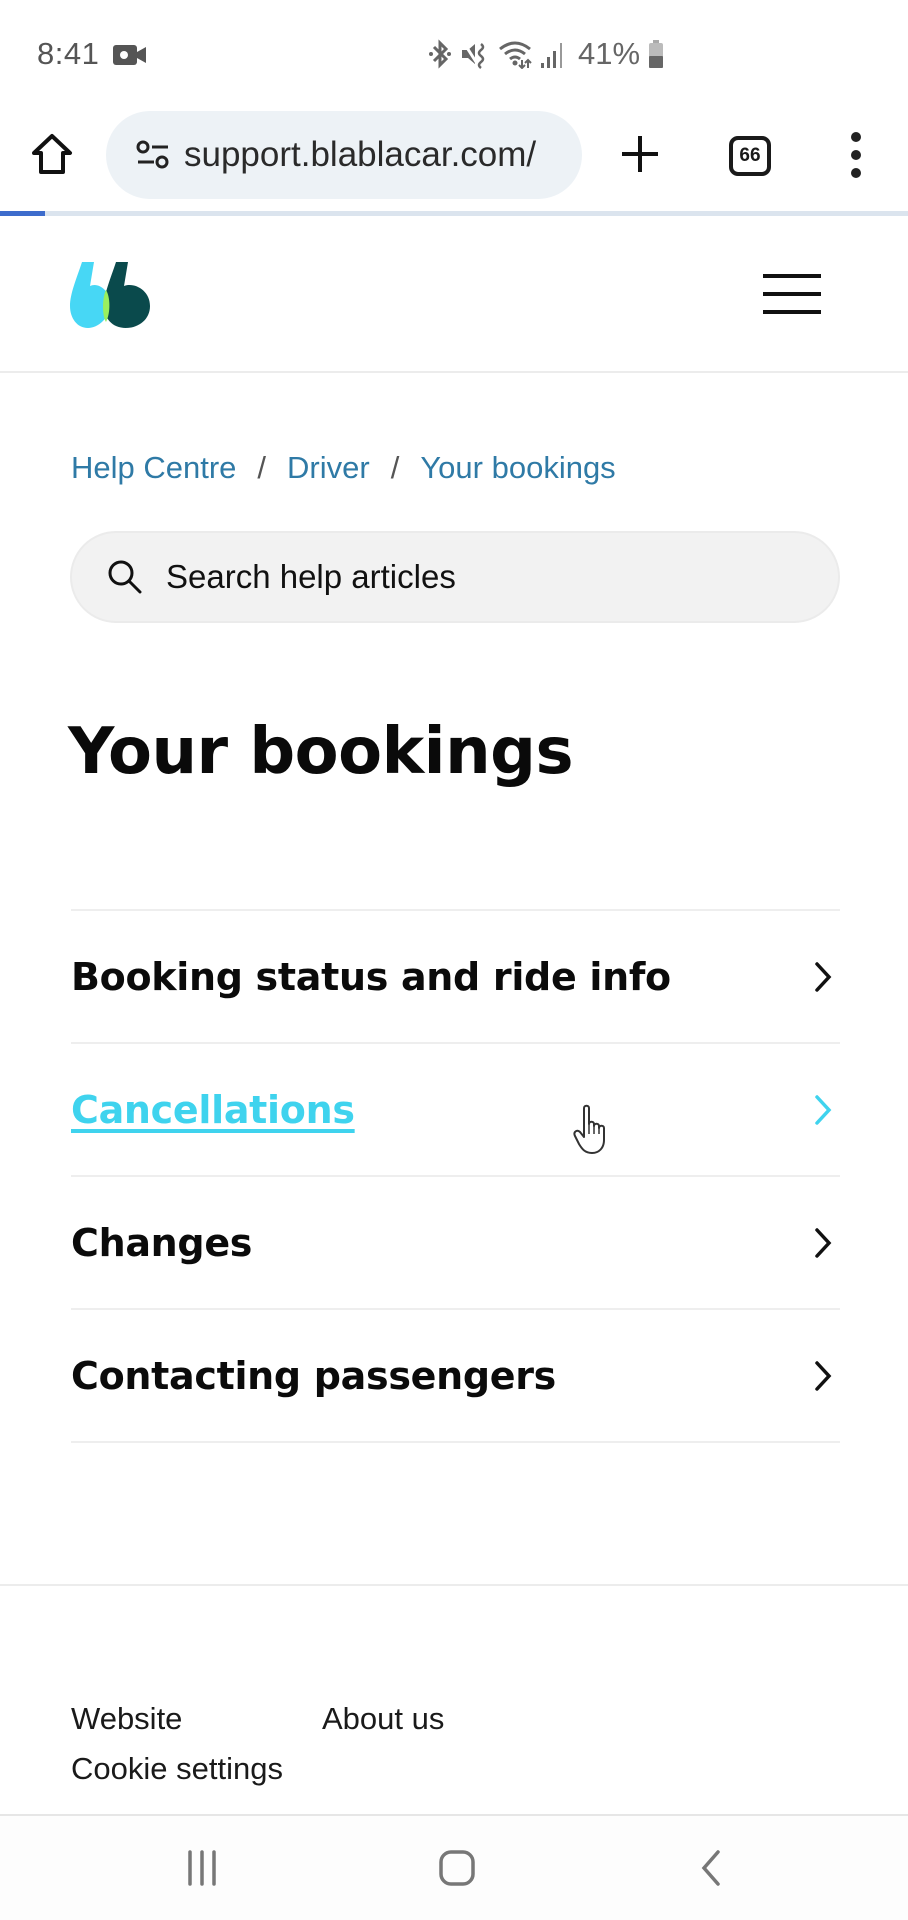  I want to click on breadcrumb-help-centre: Help Centre, so click(153, 468).